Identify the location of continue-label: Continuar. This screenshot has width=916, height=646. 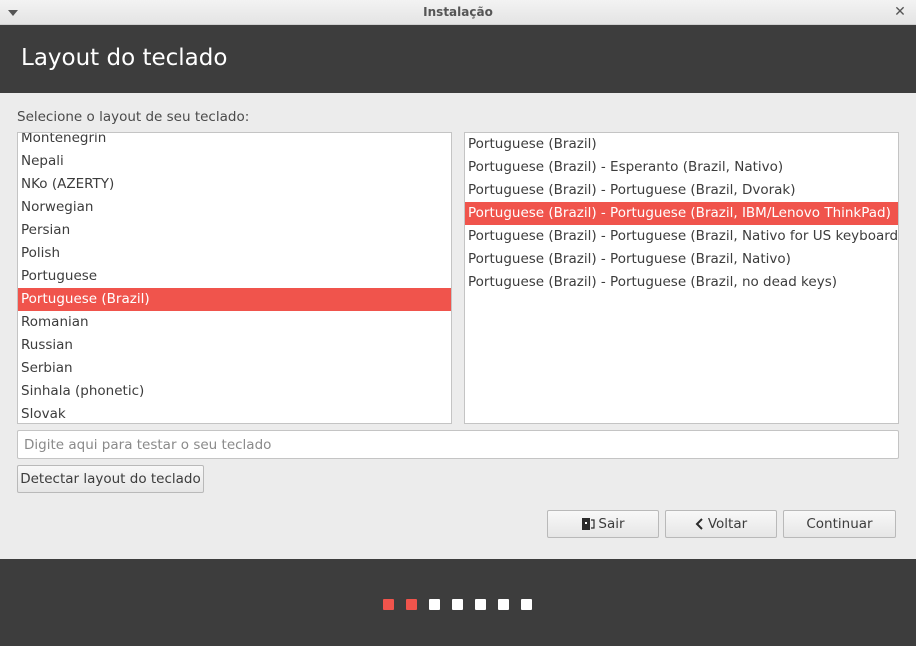
(839, 524).